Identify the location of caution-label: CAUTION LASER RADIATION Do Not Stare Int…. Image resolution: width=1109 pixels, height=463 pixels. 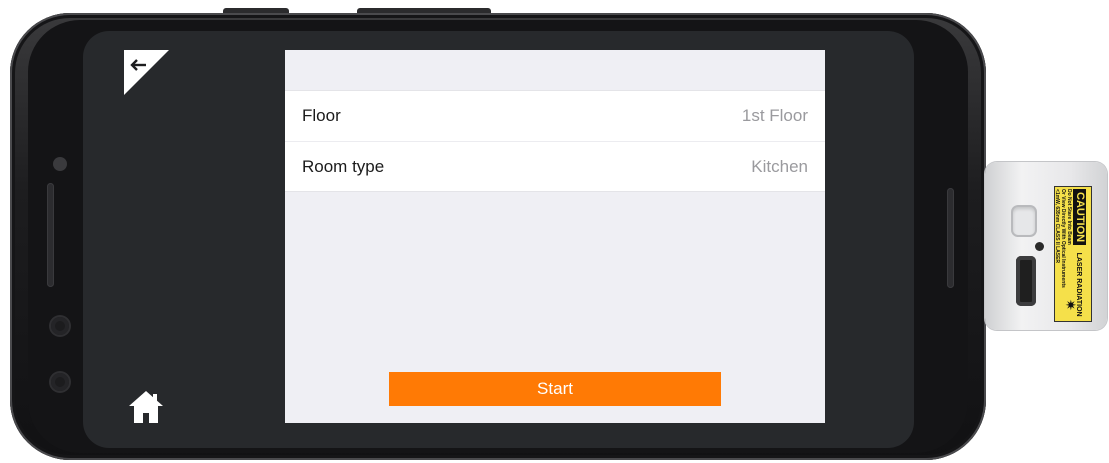
(1073, 254).